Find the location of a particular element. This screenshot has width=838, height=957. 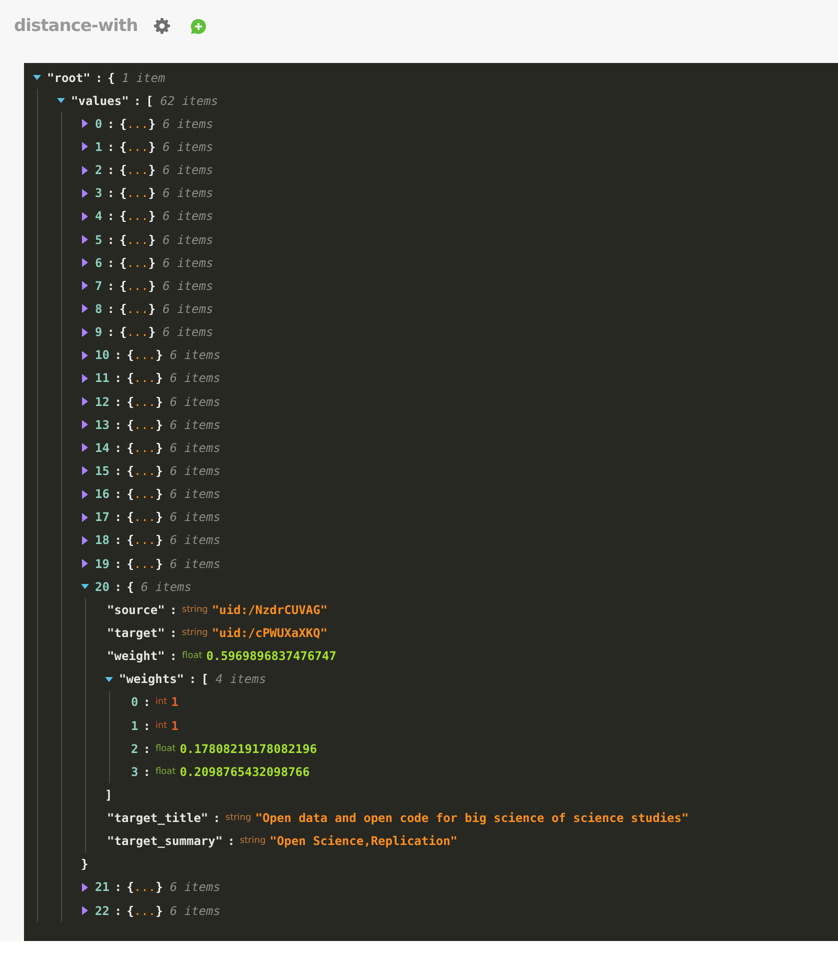

index-key: 11 is located at coordinates (102, 378).